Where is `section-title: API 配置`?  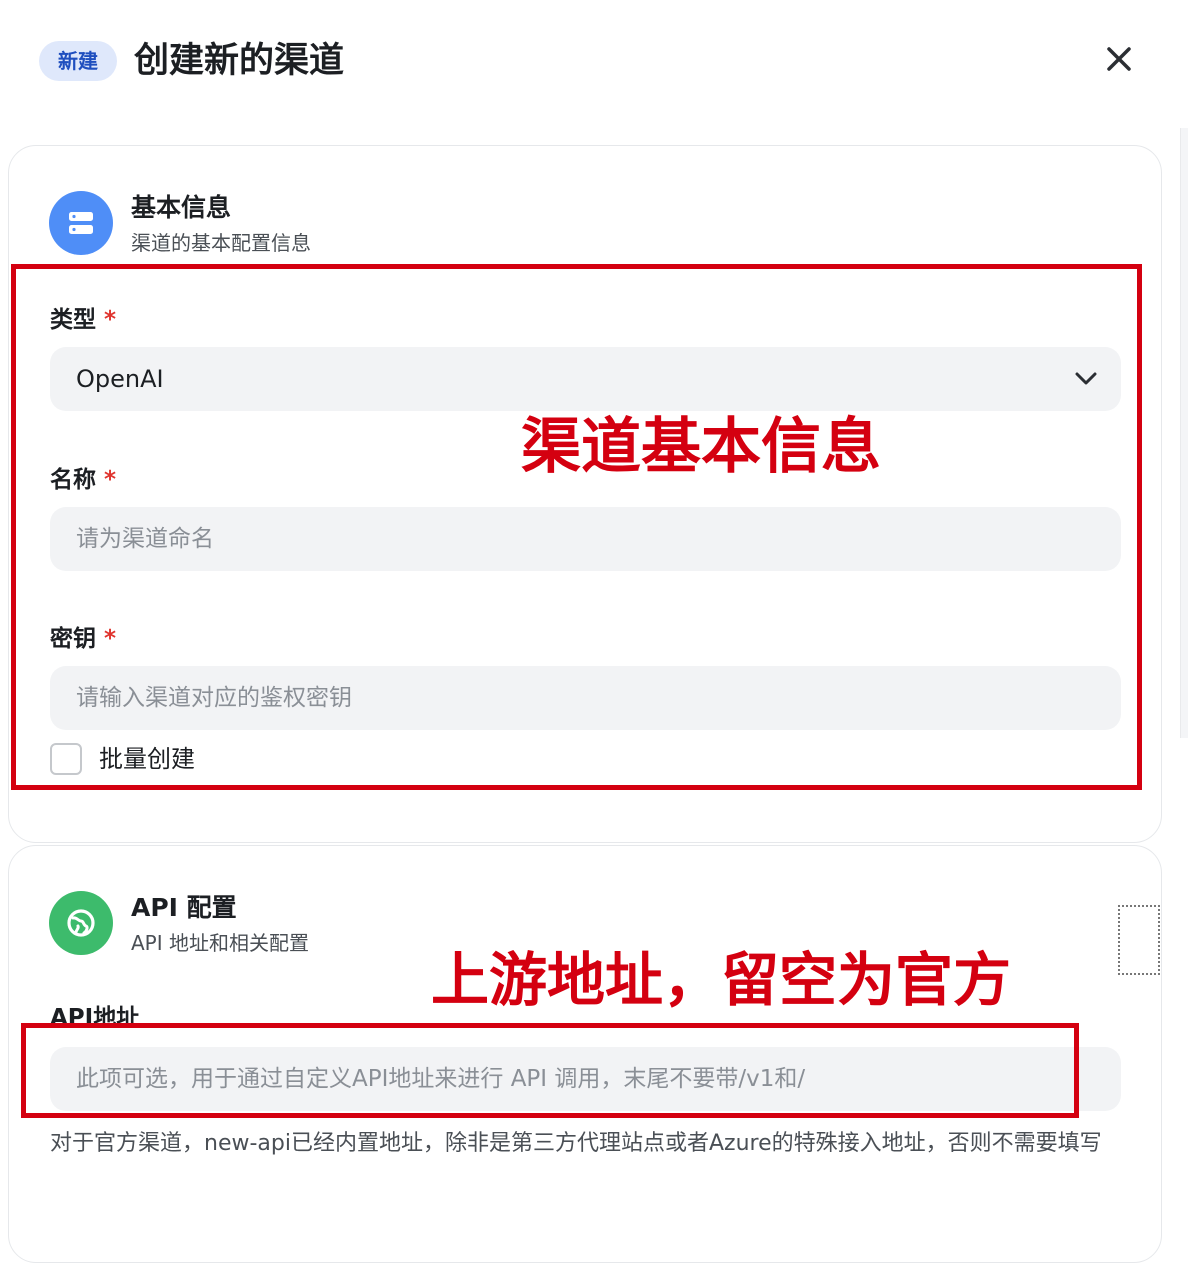
section-title: API 配置 is located at coordinates (184, 907).